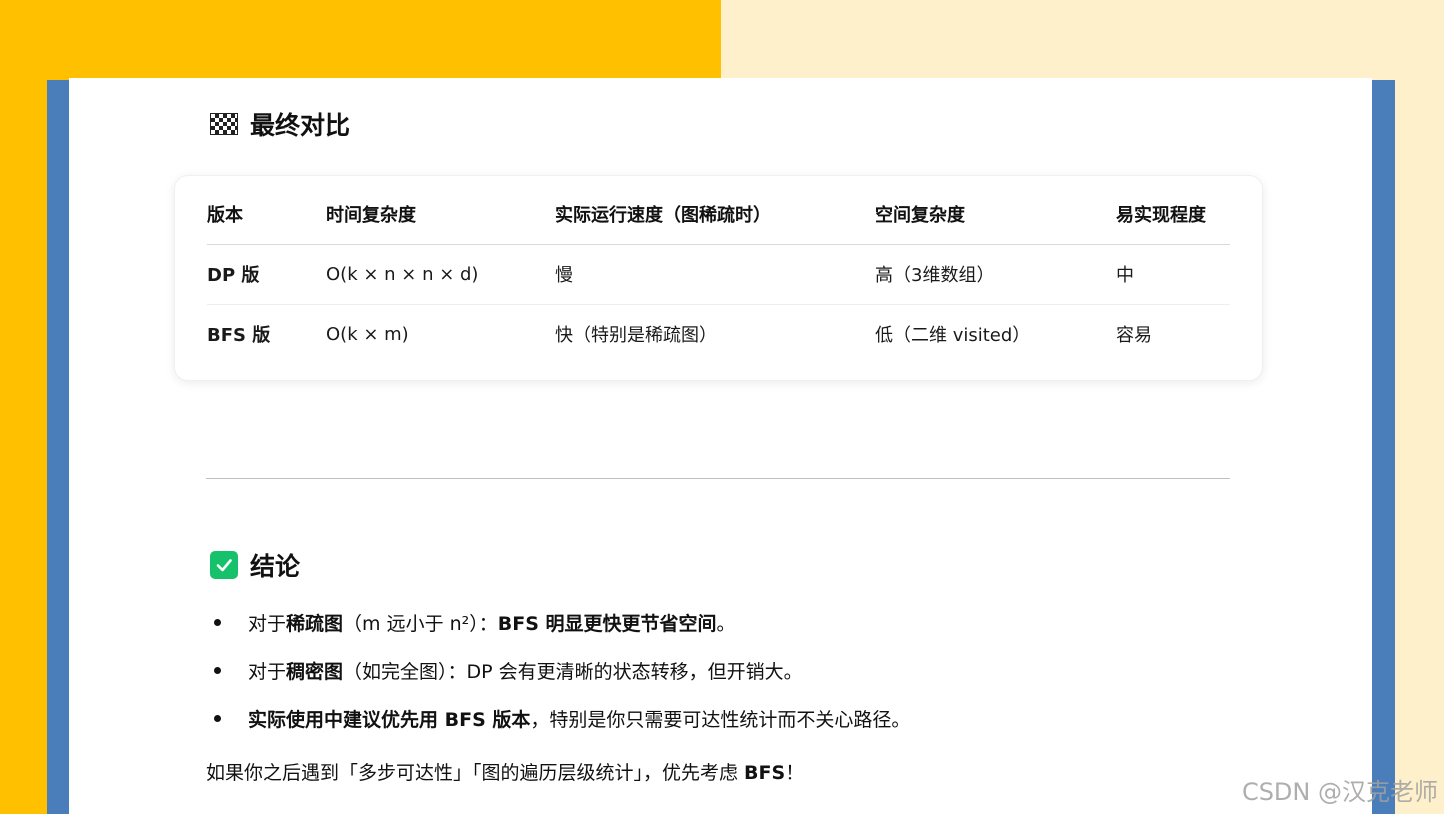 The height and width of the screenshot is (814, 1444). What do you see at coordinates (1173, 274) in the screenshot?
I see `table-cell: 中` at bounding box center [1173, 274].